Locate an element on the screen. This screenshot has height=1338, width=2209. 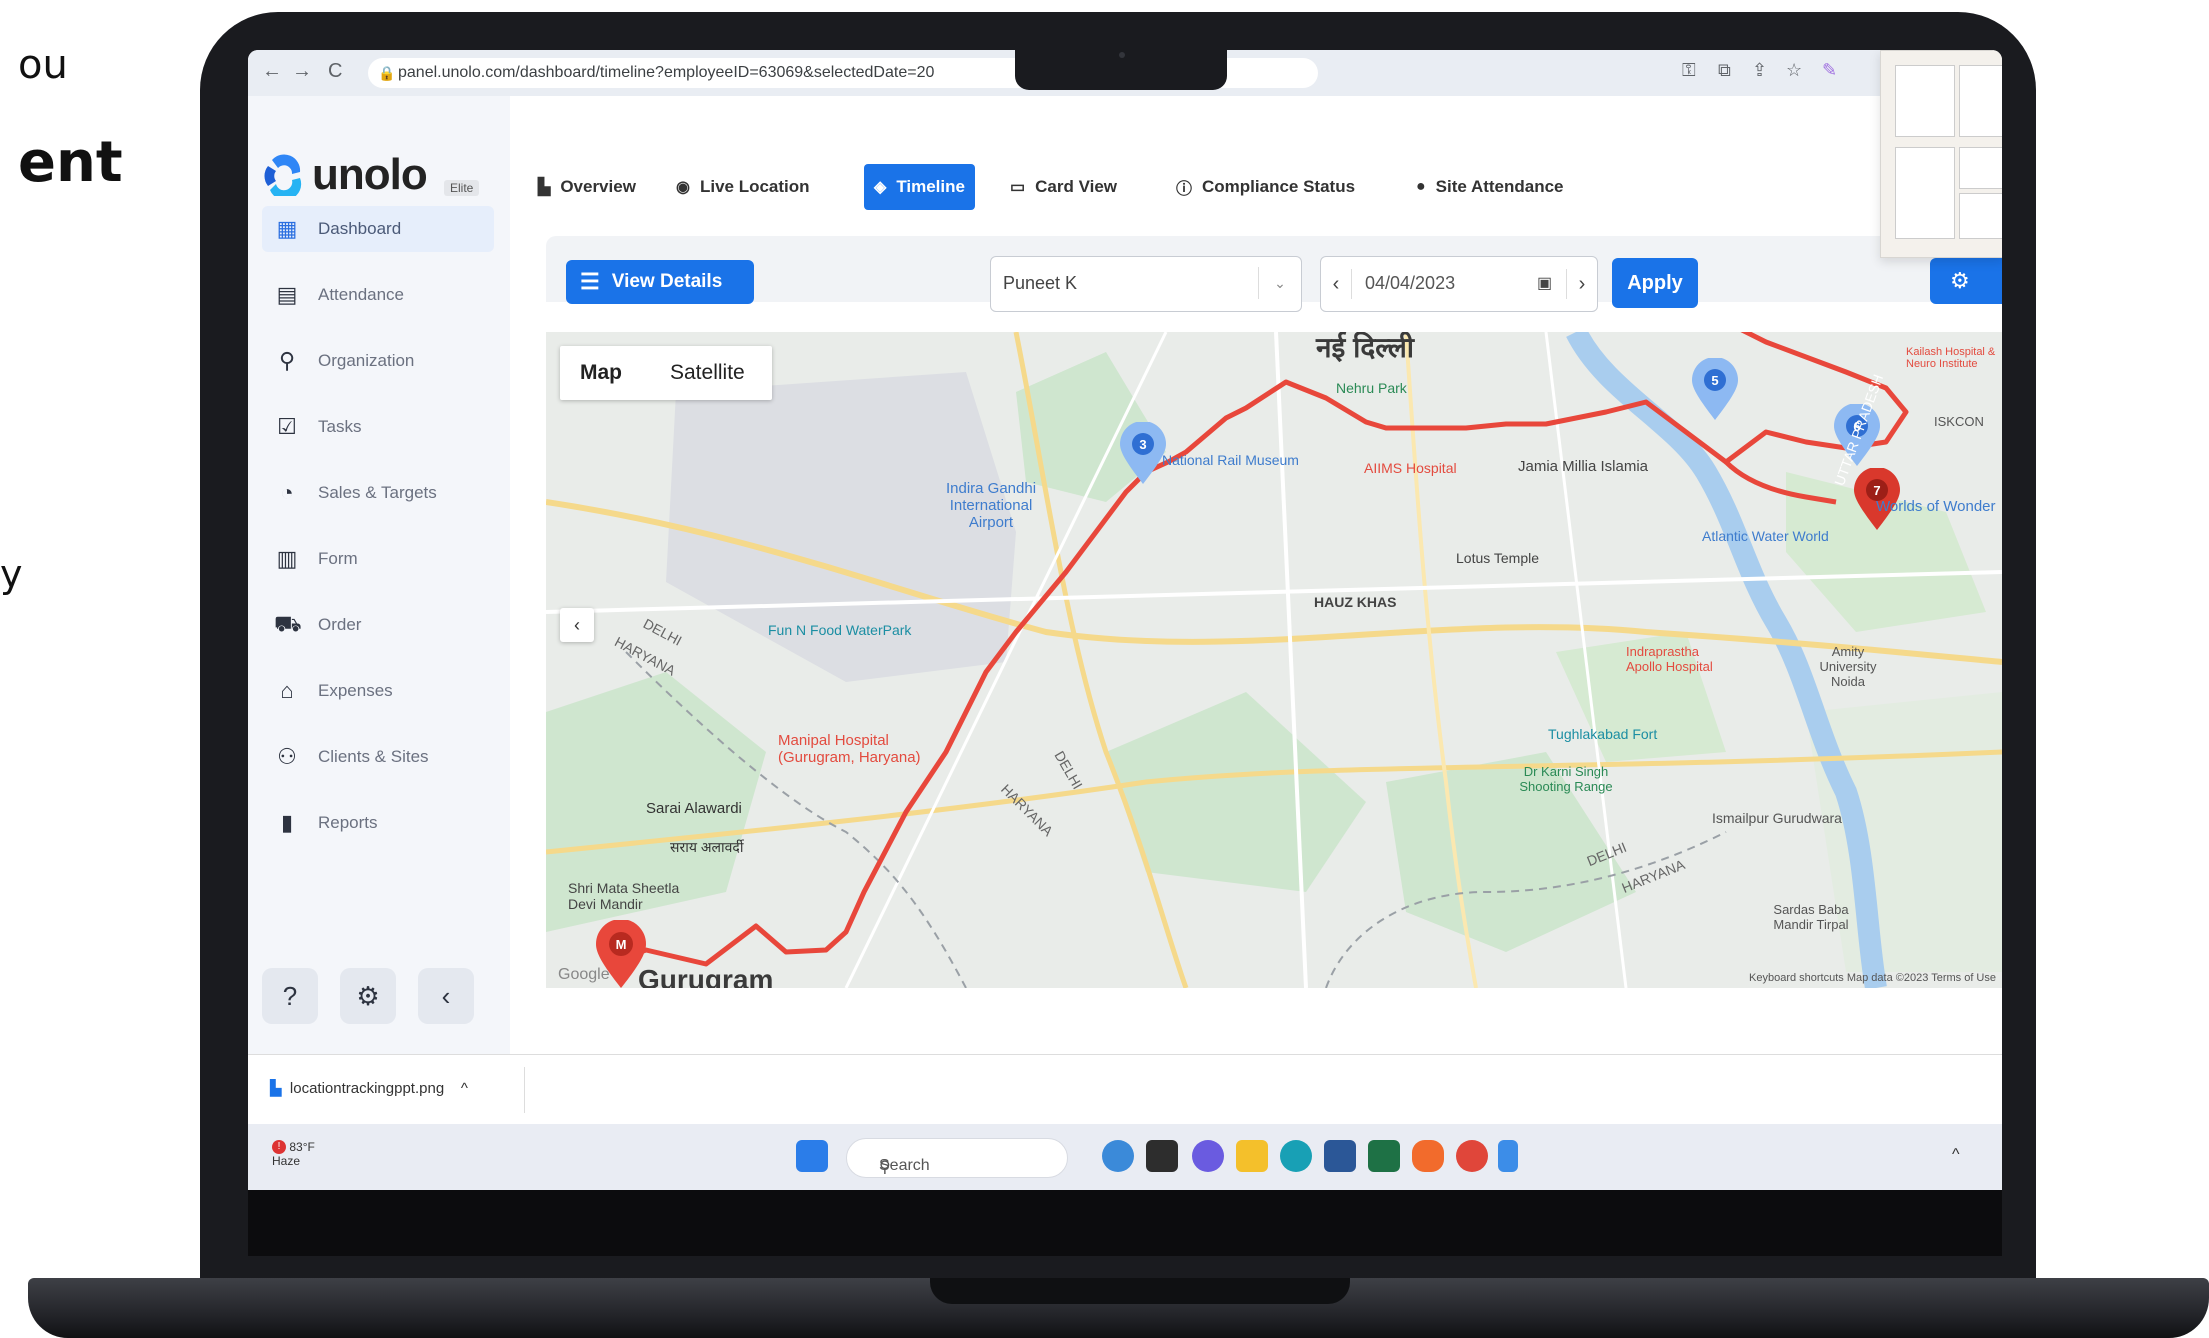
sidebar-item-label: Expenses is located at coordinates (355, 690).